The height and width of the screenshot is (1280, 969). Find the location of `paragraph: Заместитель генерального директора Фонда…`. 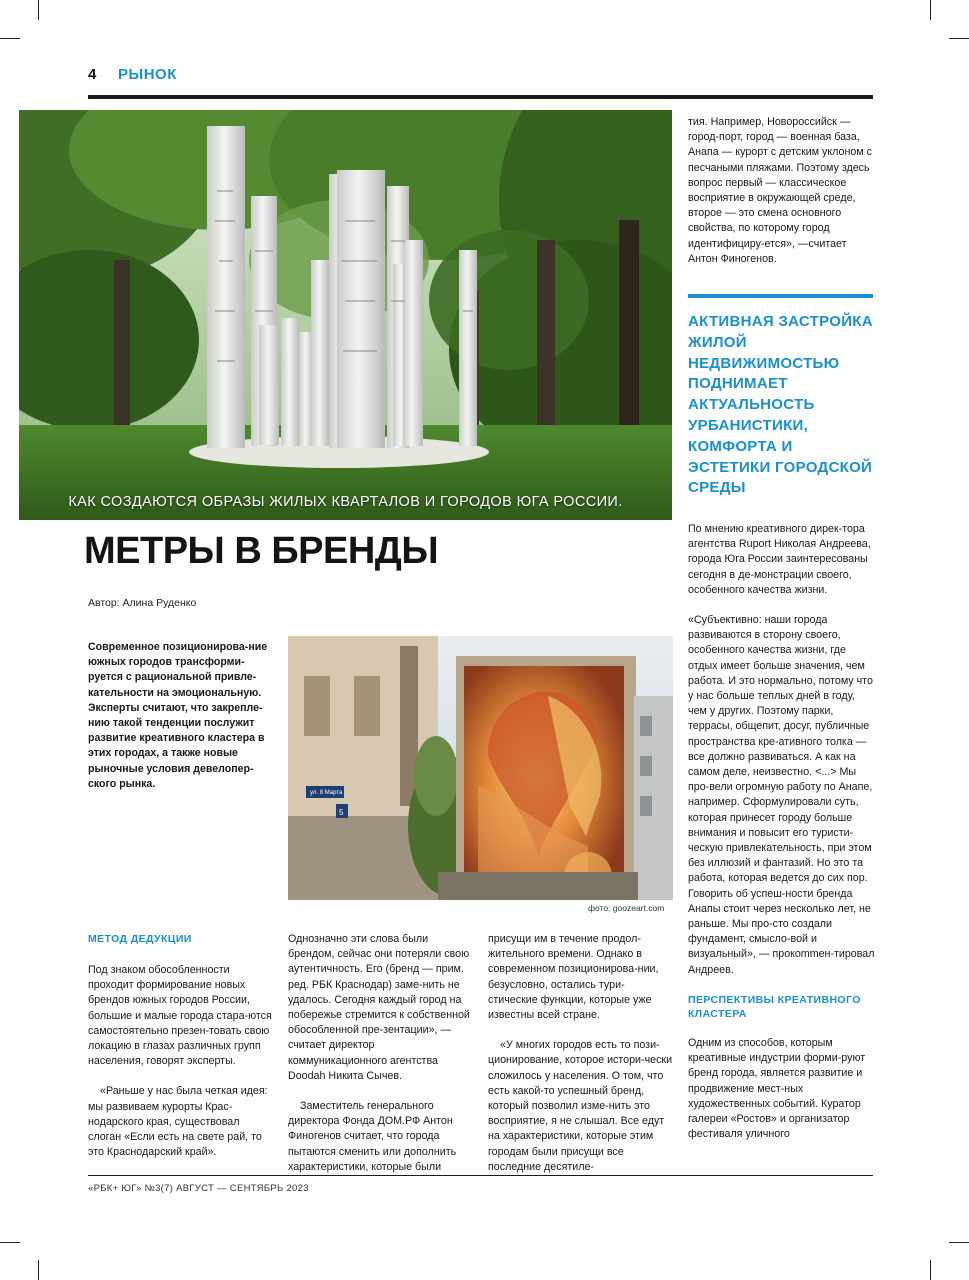

paragraph: Заместитель генерального директора Фонда… is located at coordinates (372, 1136).